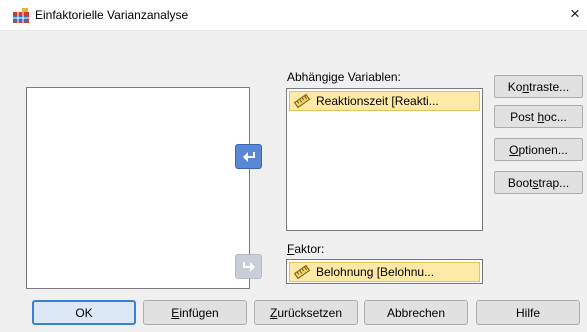 This screenshot has height=332, width=587. I want to click on move-to-dependent-button, so click(248, 156).